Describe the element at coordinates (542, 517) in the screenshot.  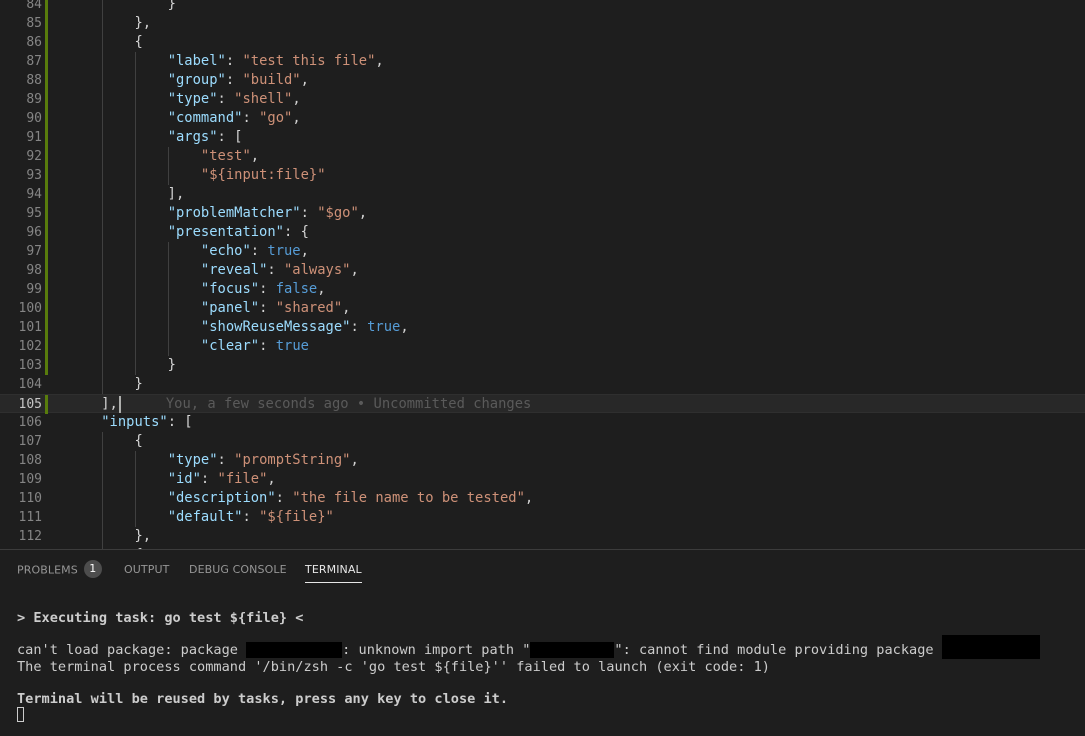
I see `code-line: 111 "default": "${file}"` at that location.